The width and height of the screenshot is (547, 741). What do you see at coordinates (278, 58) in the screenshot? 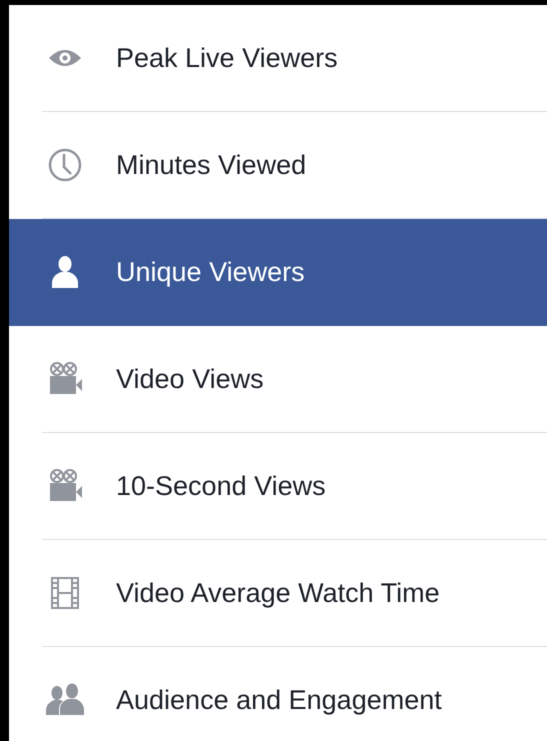
I see `menu-item: Peak Live Viewers` at bounding box center [278, 58].